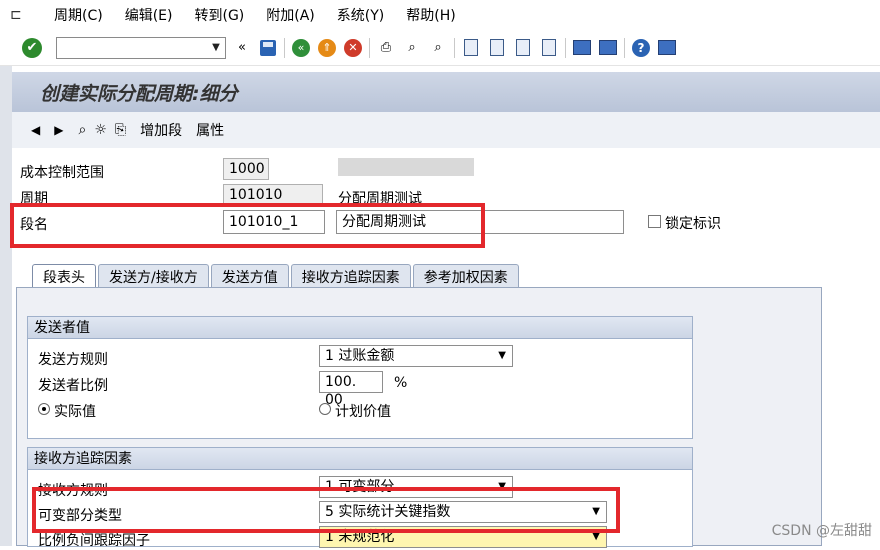 This screenshot has height=550, width=880. Describe the element at coordinates (667, 48) in the screenshot. I see `customize-layout-icon` at that location.